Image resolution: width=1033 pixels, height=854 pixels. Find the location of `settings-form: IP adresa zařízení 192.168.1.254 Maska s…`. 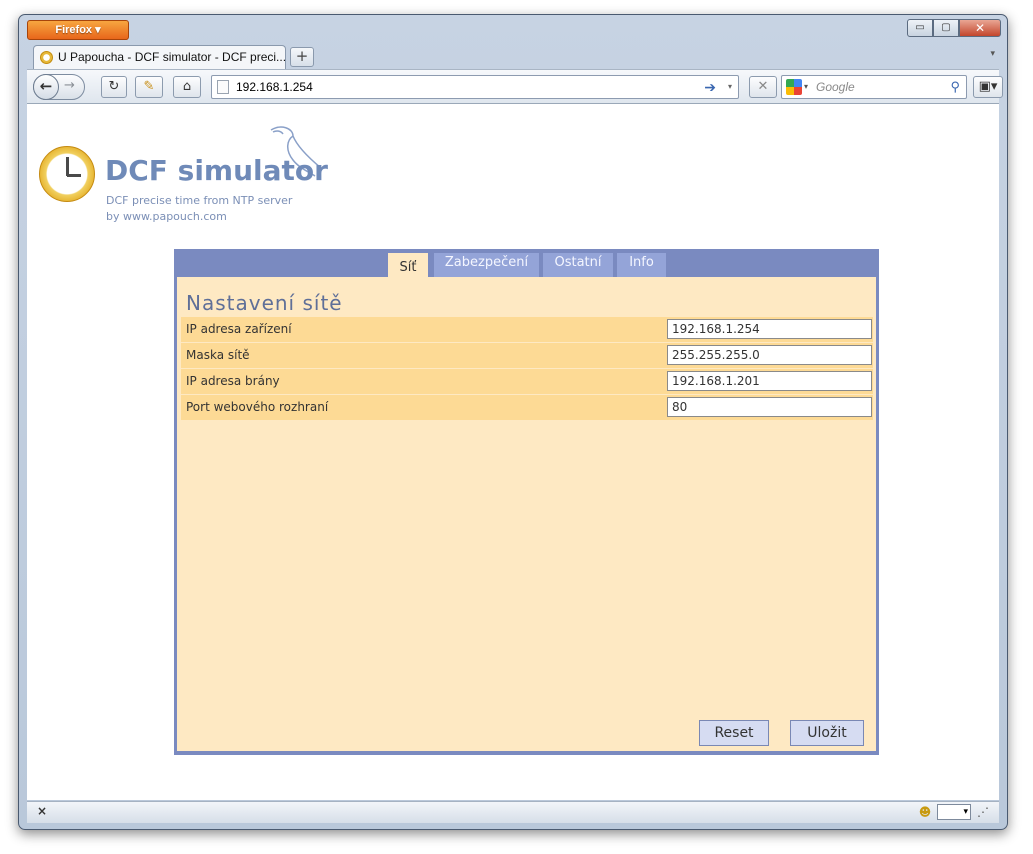

settings-form: IP adresa zařízení 192.168.1.254 Maska s… is located at coordinates (527, 369).